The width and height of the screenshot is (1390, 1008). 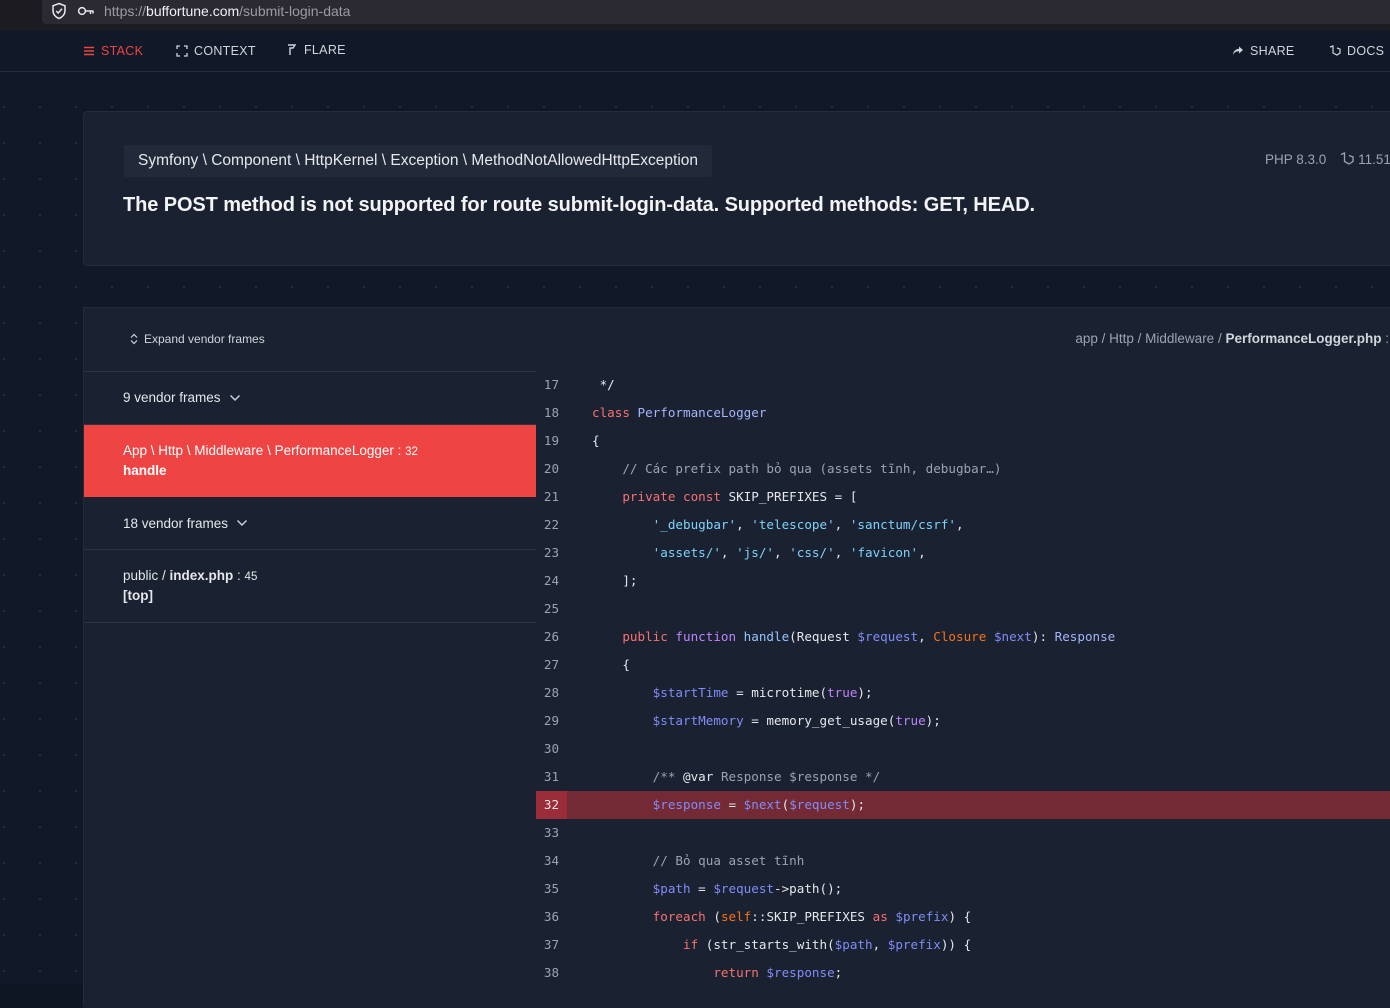 I want to click on code-text: */, so click(x=603, y=385).